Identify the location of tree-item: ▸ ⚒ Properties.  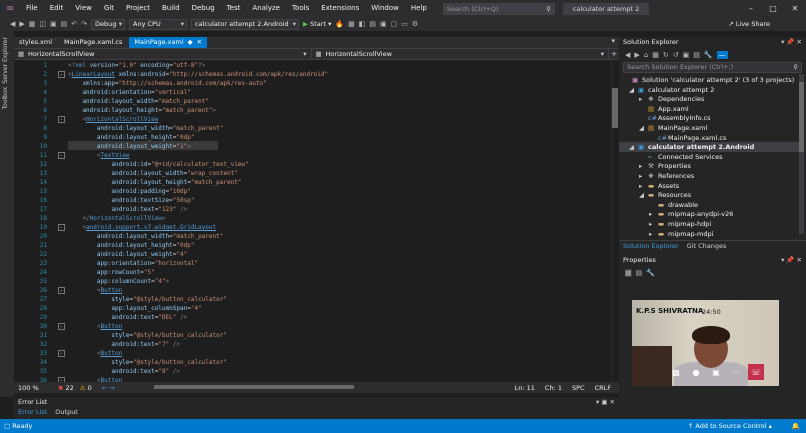
(665, 166).